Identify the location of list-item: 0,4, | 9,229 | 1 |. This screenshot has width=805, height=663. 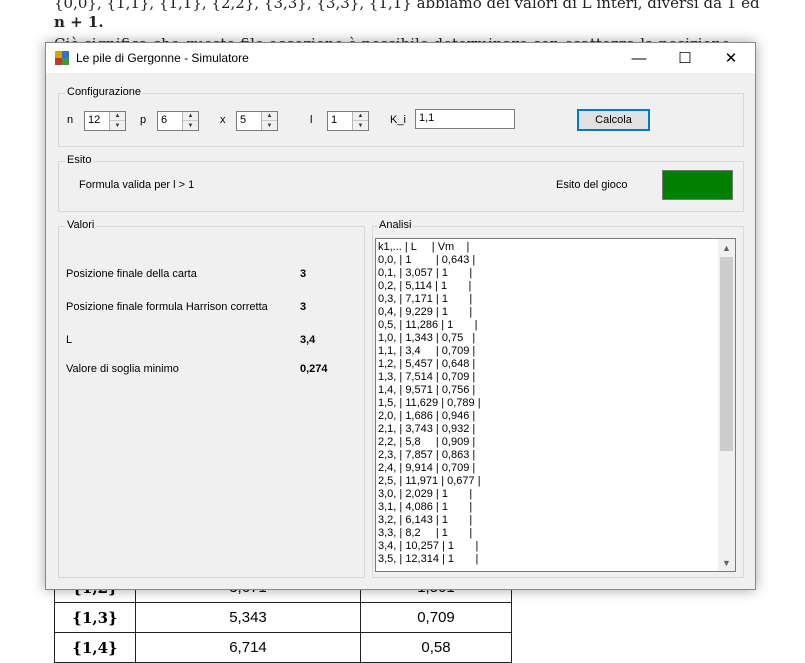
(425, 312).